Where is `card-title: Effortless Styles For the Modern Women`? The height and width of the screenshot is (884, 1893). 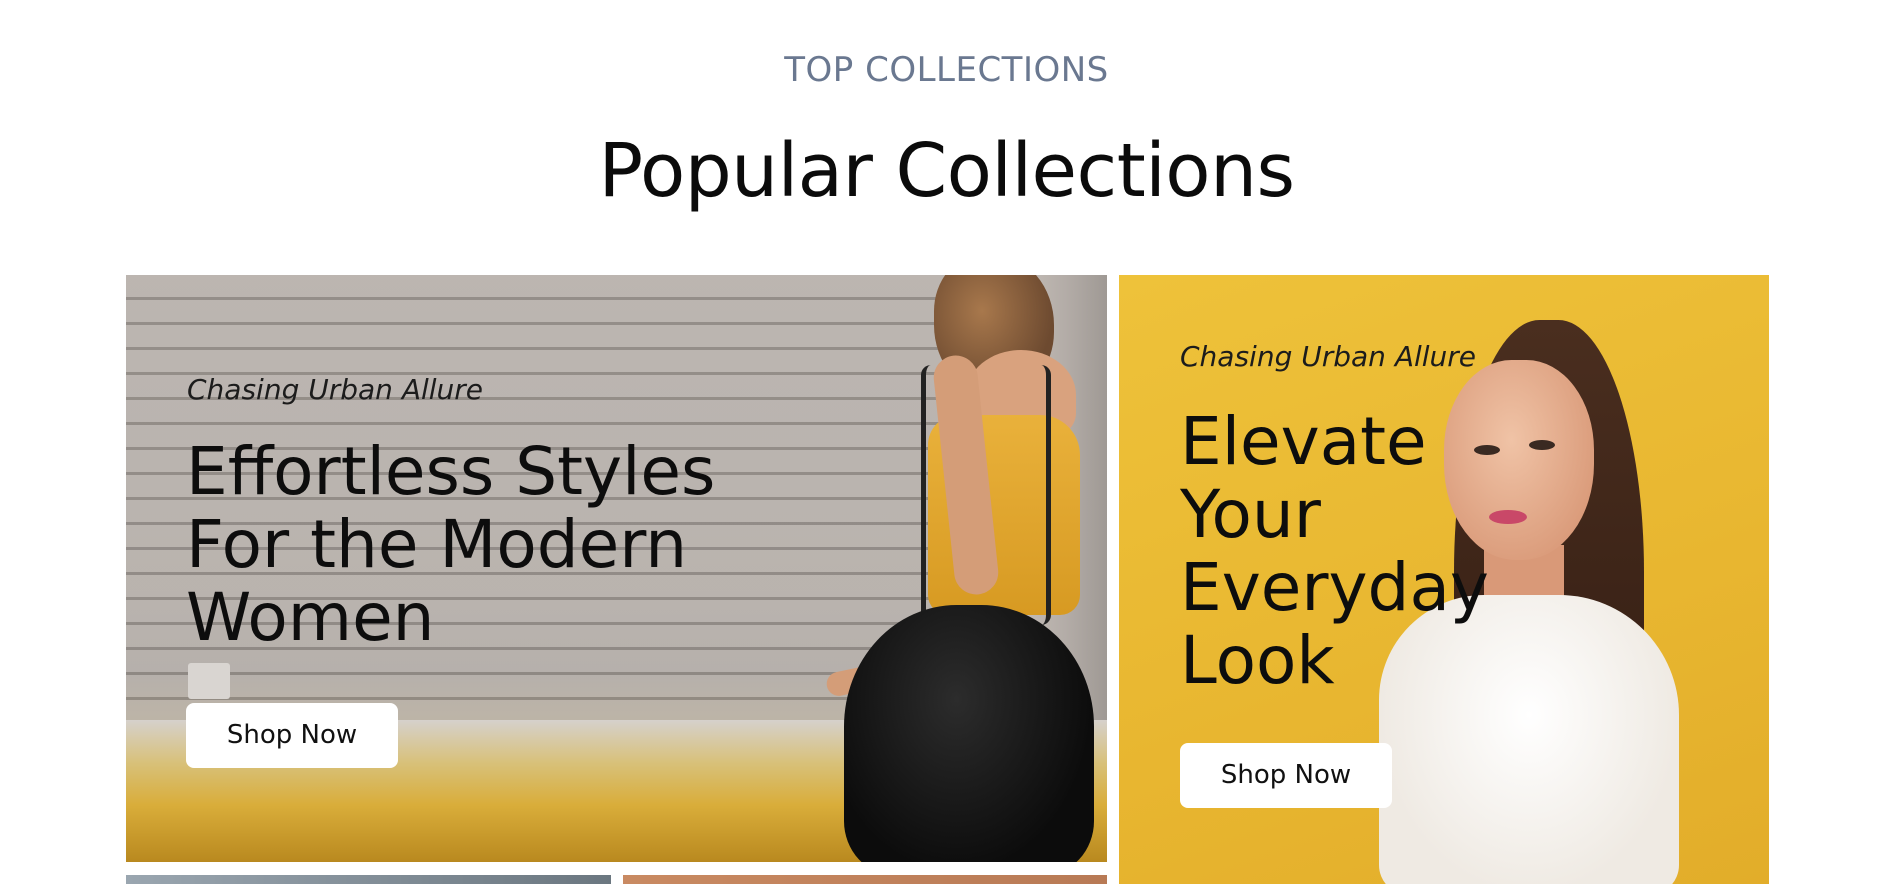
card-title: Effortless Styles For the Modern Women is located at coordinates (451, 544).